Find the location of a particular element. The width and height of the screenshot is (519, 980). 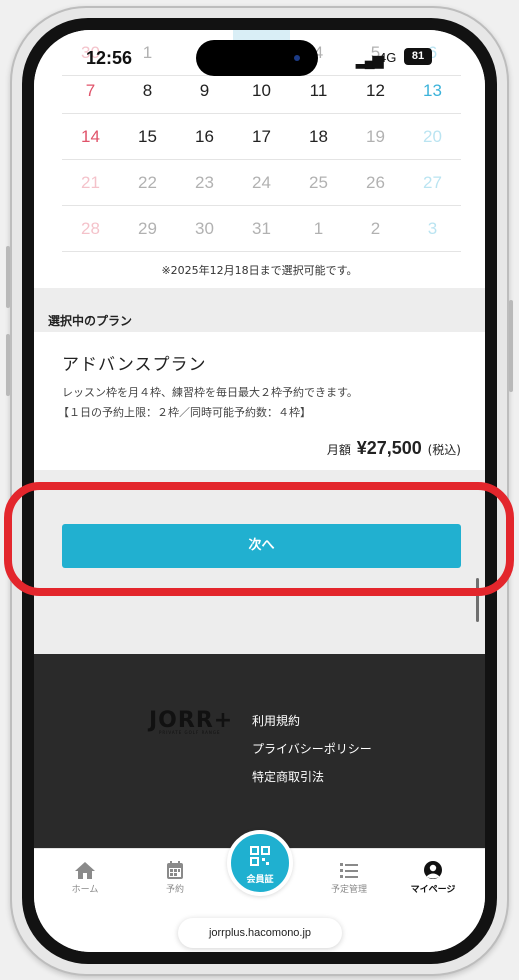

calendar-day: 29 is located at coordinates (147, 228).